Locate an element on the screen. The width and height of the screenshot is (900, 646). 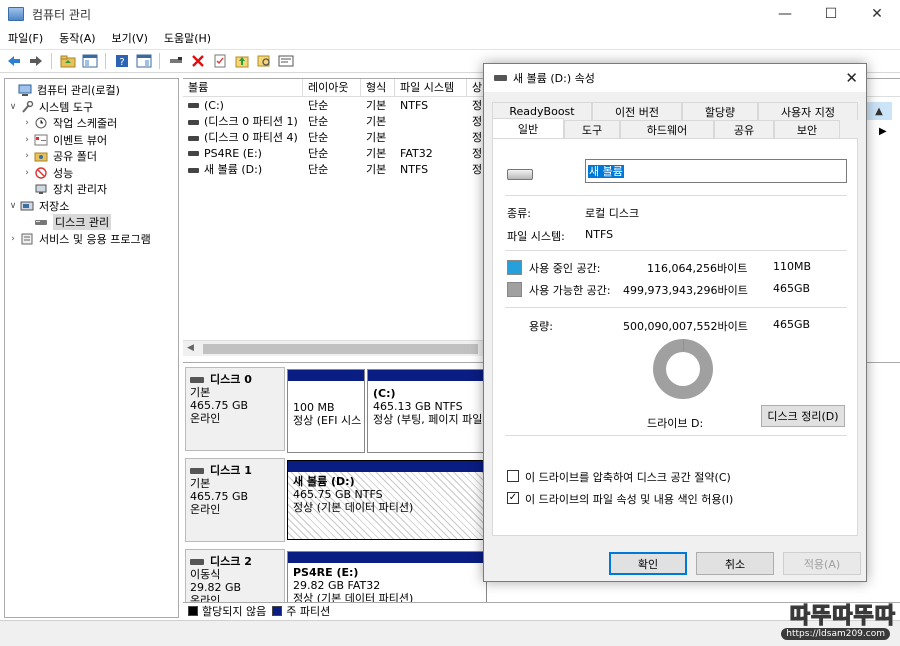
tree-item-shared-folders: › 공유 폴더 is located at coordinates (91, 156).